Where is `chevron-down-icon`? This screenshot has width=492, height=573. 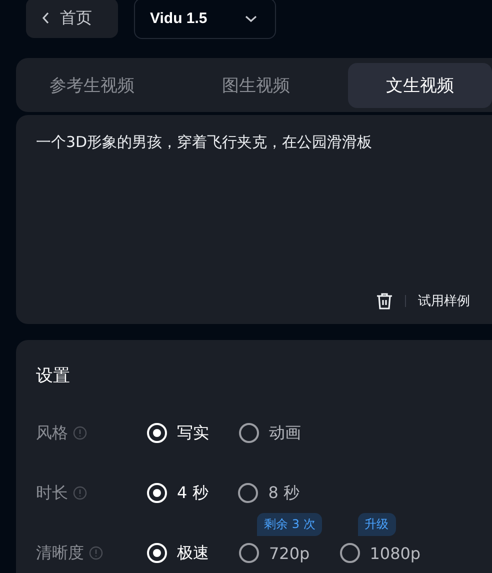 chevron-down-icon is located at coordinates (251, 18).